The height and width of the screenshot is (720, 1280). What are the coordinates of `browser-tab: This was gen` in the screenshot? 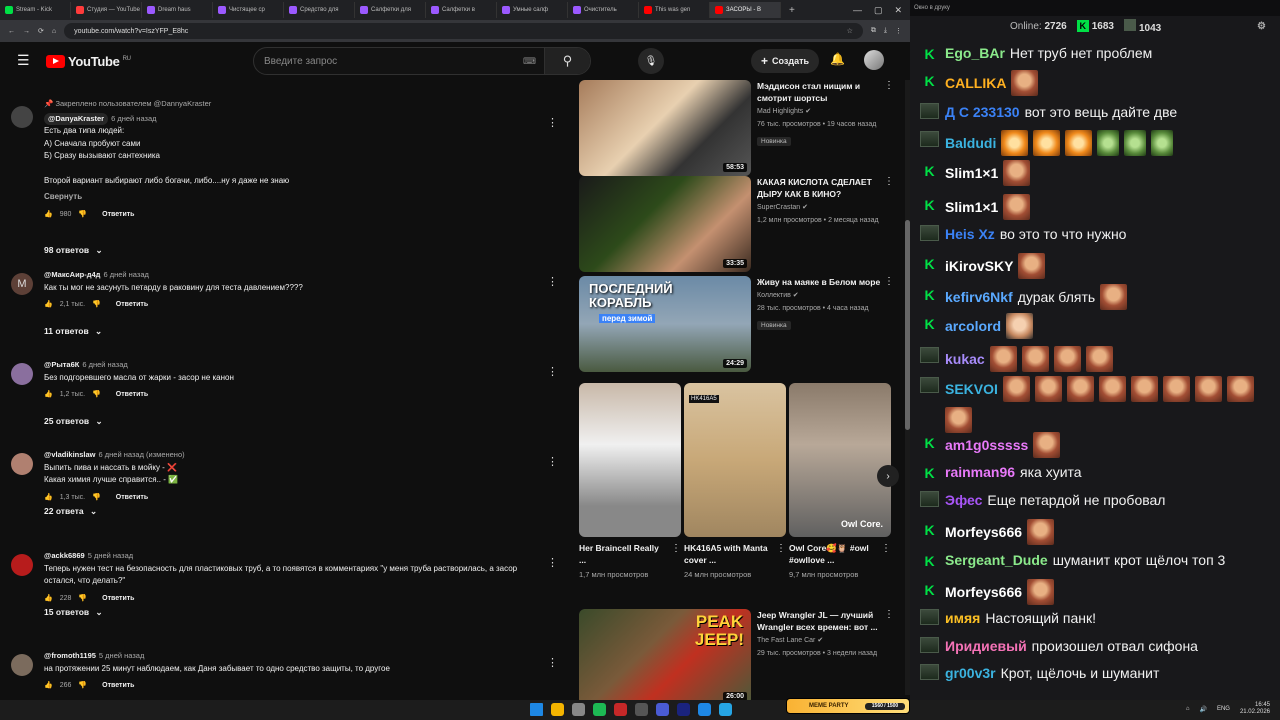 It's located at (674, 10).